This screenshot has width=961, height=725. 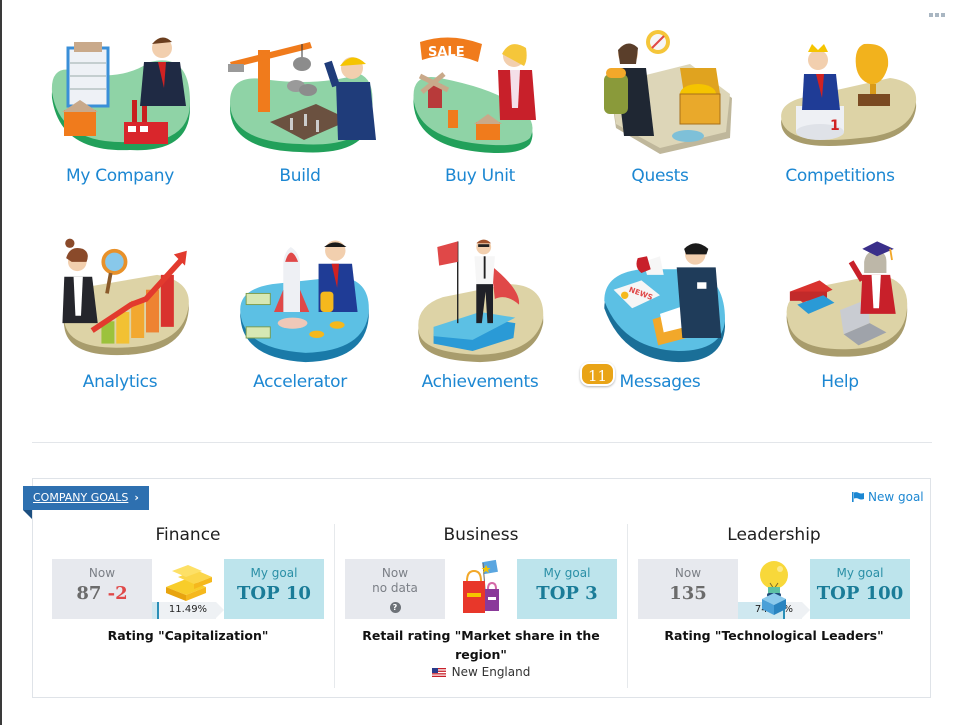 I want to click on rank-delta: -2, so click(x=117, y=593).